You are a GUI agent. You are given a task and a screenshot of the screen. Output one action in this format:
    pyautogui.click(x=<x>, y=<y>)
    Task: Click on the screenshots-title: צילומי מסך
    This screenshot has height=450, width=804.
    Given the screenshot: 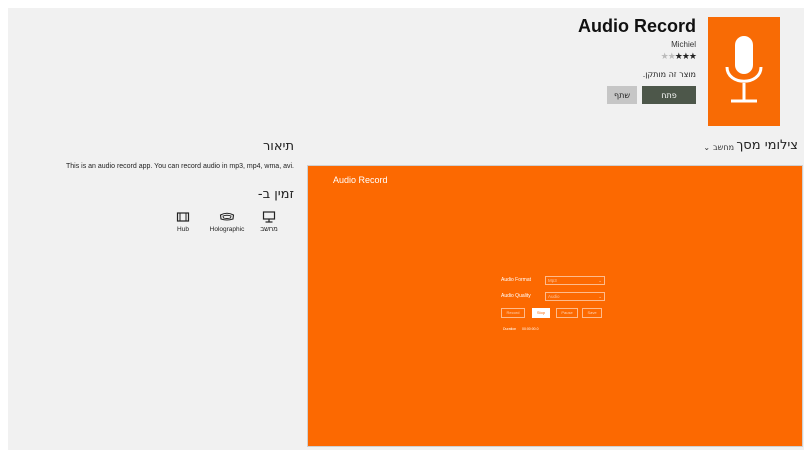 What is the action you would take?
    pyautogui.click(x=767, y=145)
    